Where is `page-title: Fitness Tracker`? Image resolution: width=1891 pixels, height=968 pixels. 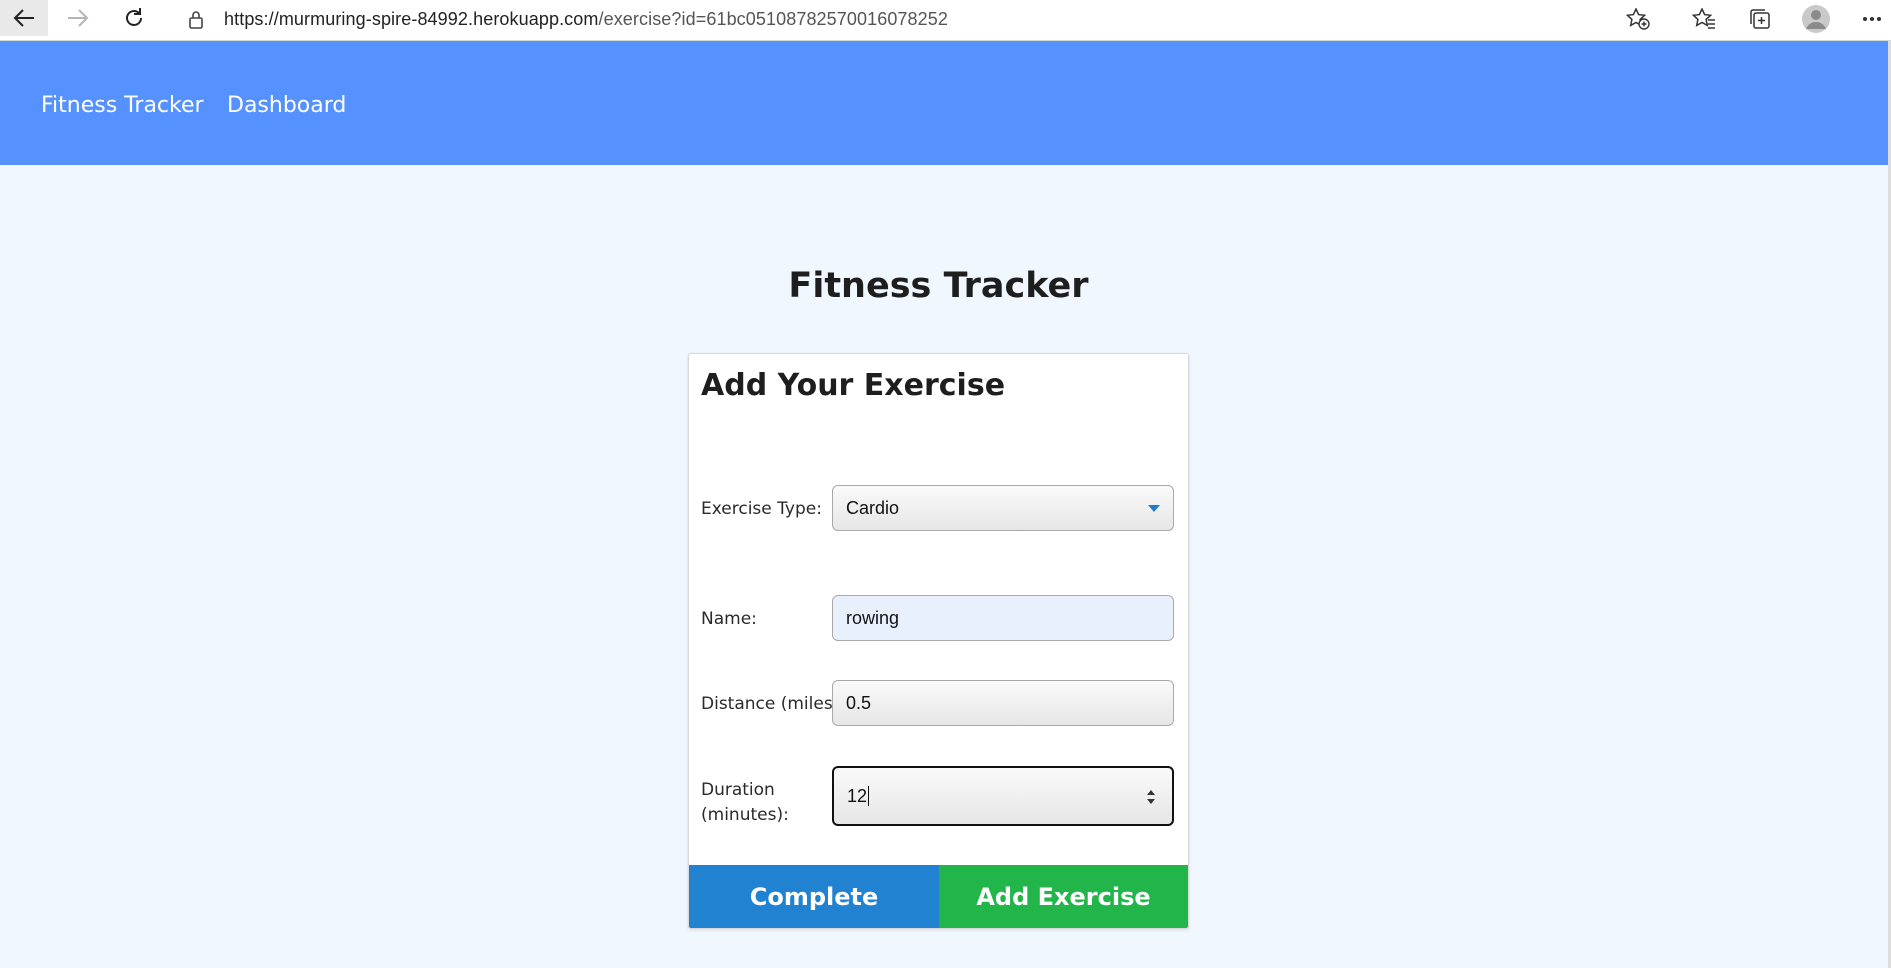 page-title: Fitness Tracker is located at coordinates (938, 286).